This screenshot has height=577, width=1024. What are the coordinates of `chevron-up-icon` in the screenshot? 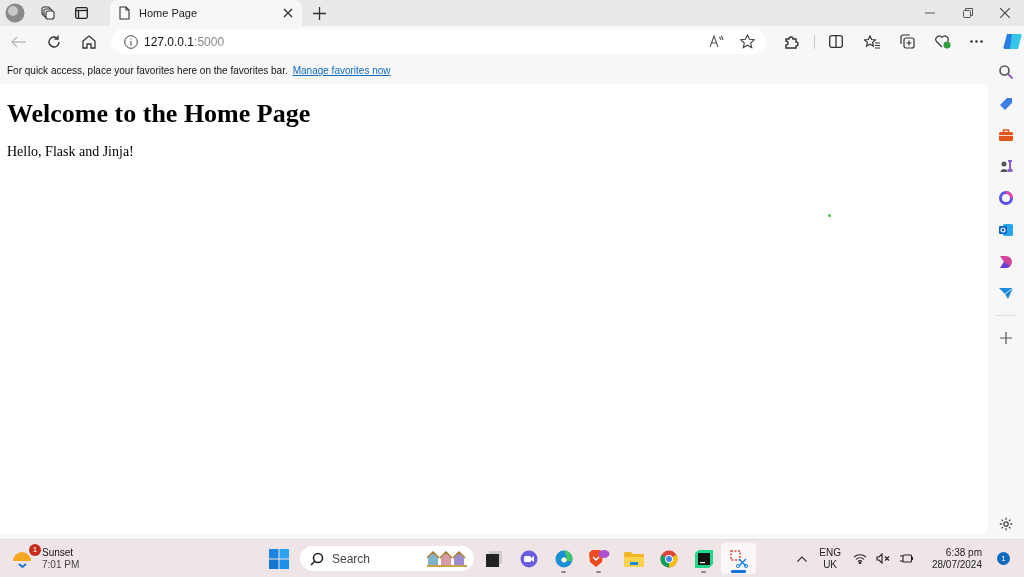 It's located at (802, 558).